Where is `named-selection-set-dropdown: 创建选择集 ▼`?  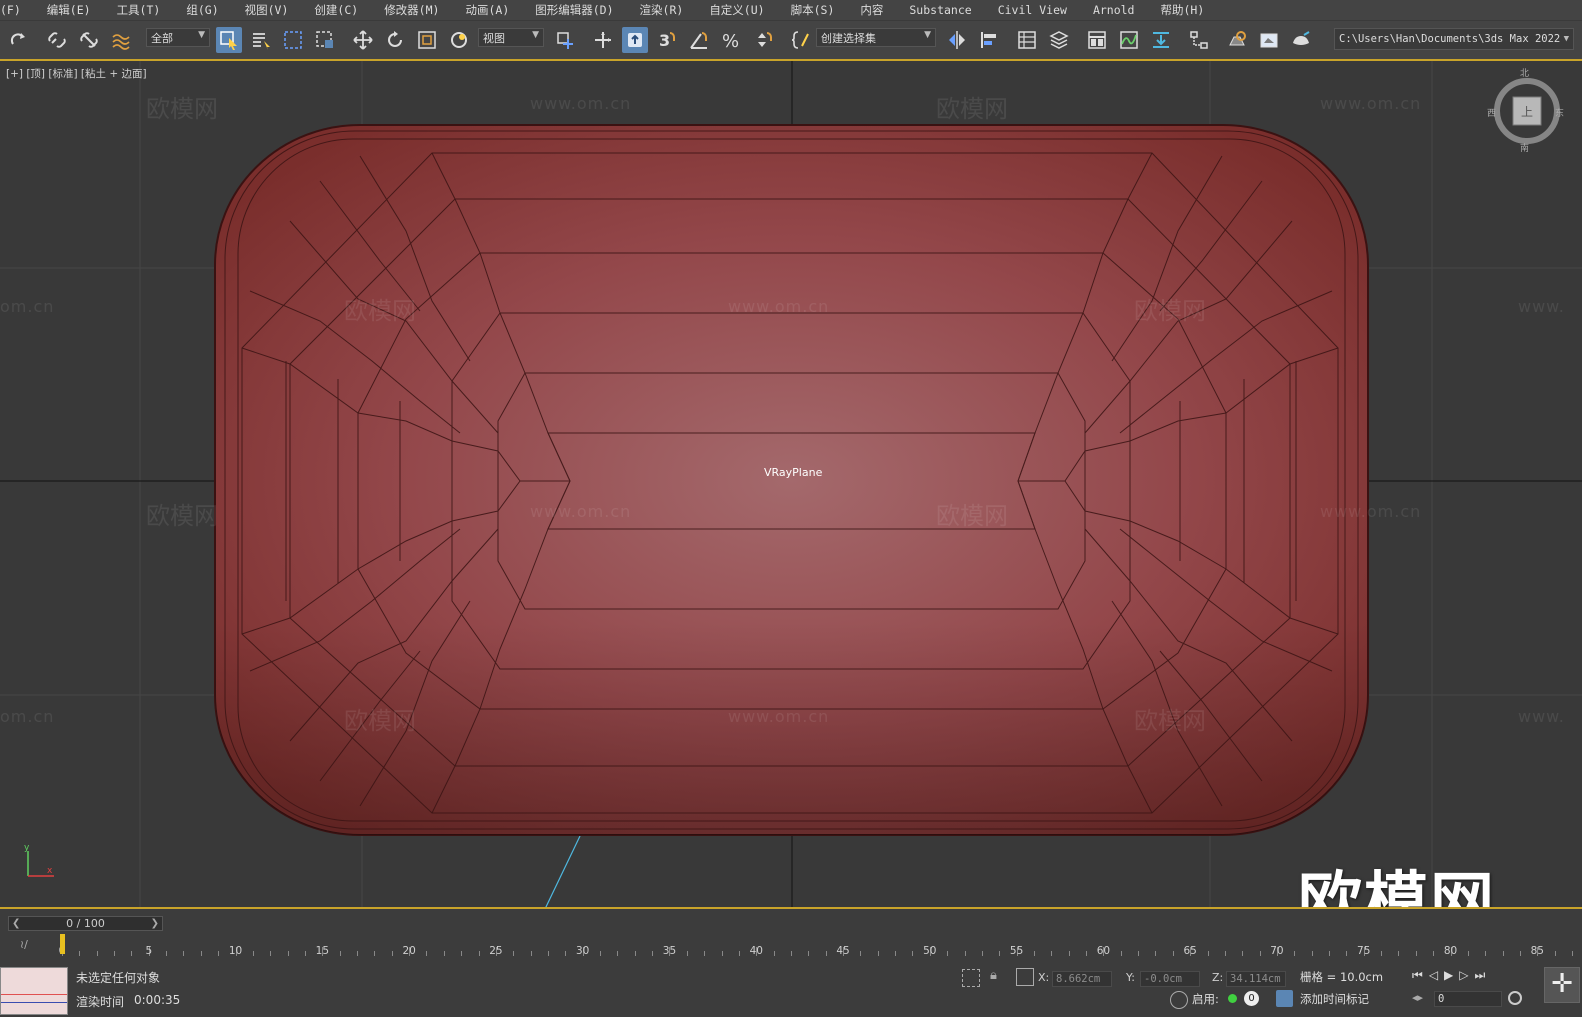 named-selection-set-dropdown: 创建选择集 ▼ is located at coordinates (876, 37).